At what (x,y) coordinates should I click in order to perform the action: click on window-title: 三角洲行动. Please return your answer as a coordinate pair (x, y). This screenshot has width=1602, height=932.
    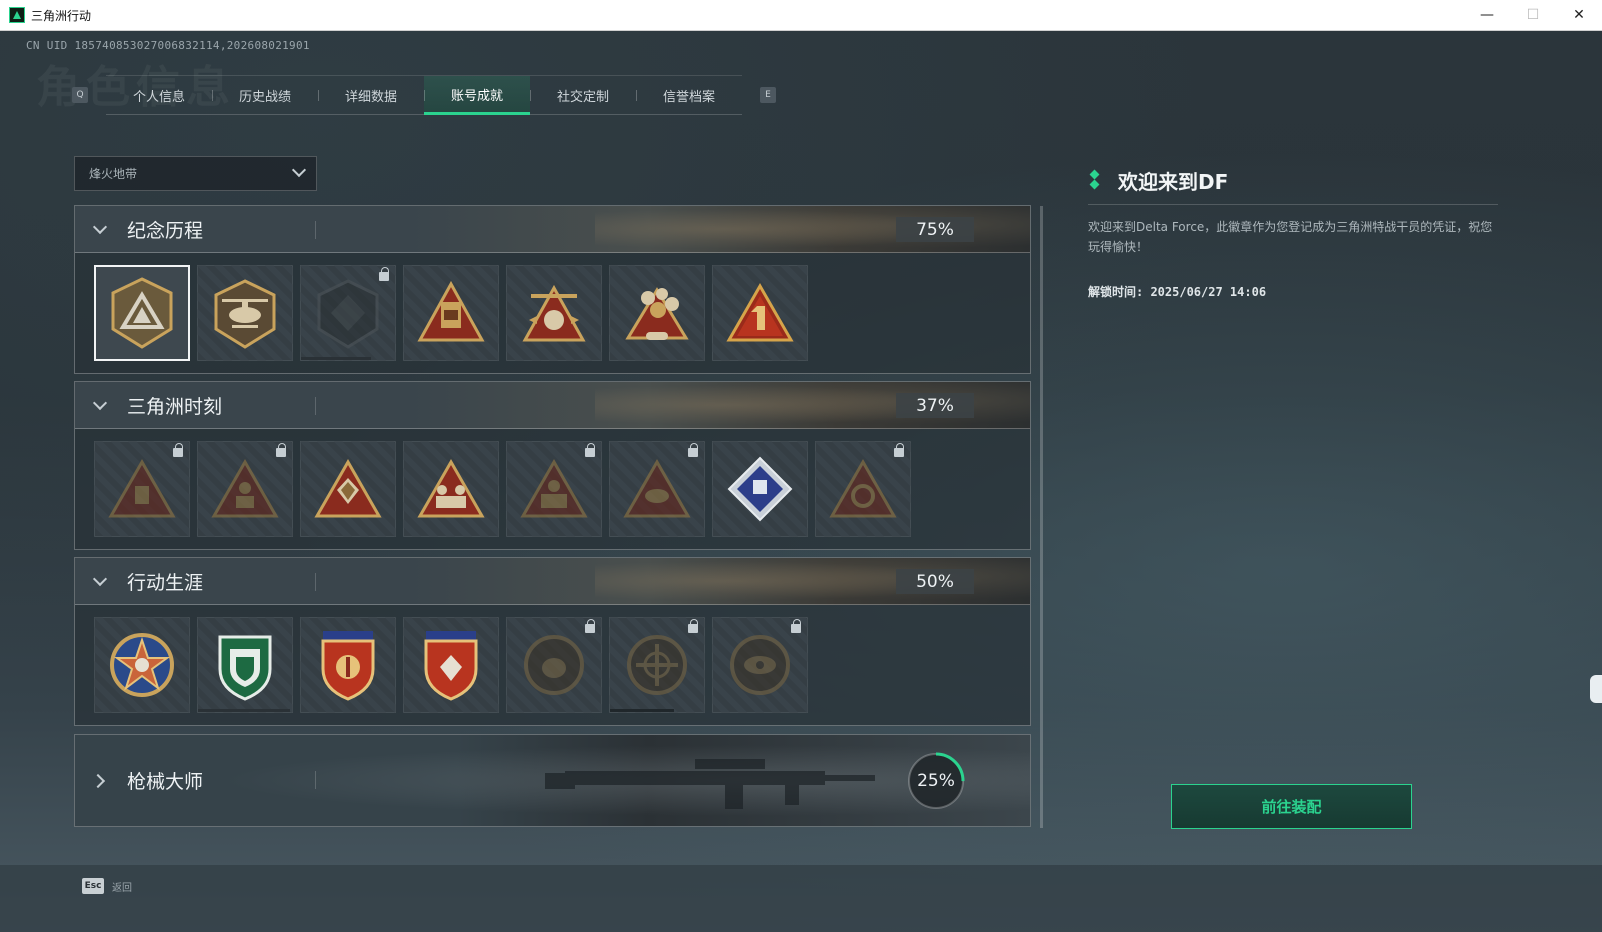
    Looking at the image, I should click on (61, 15).